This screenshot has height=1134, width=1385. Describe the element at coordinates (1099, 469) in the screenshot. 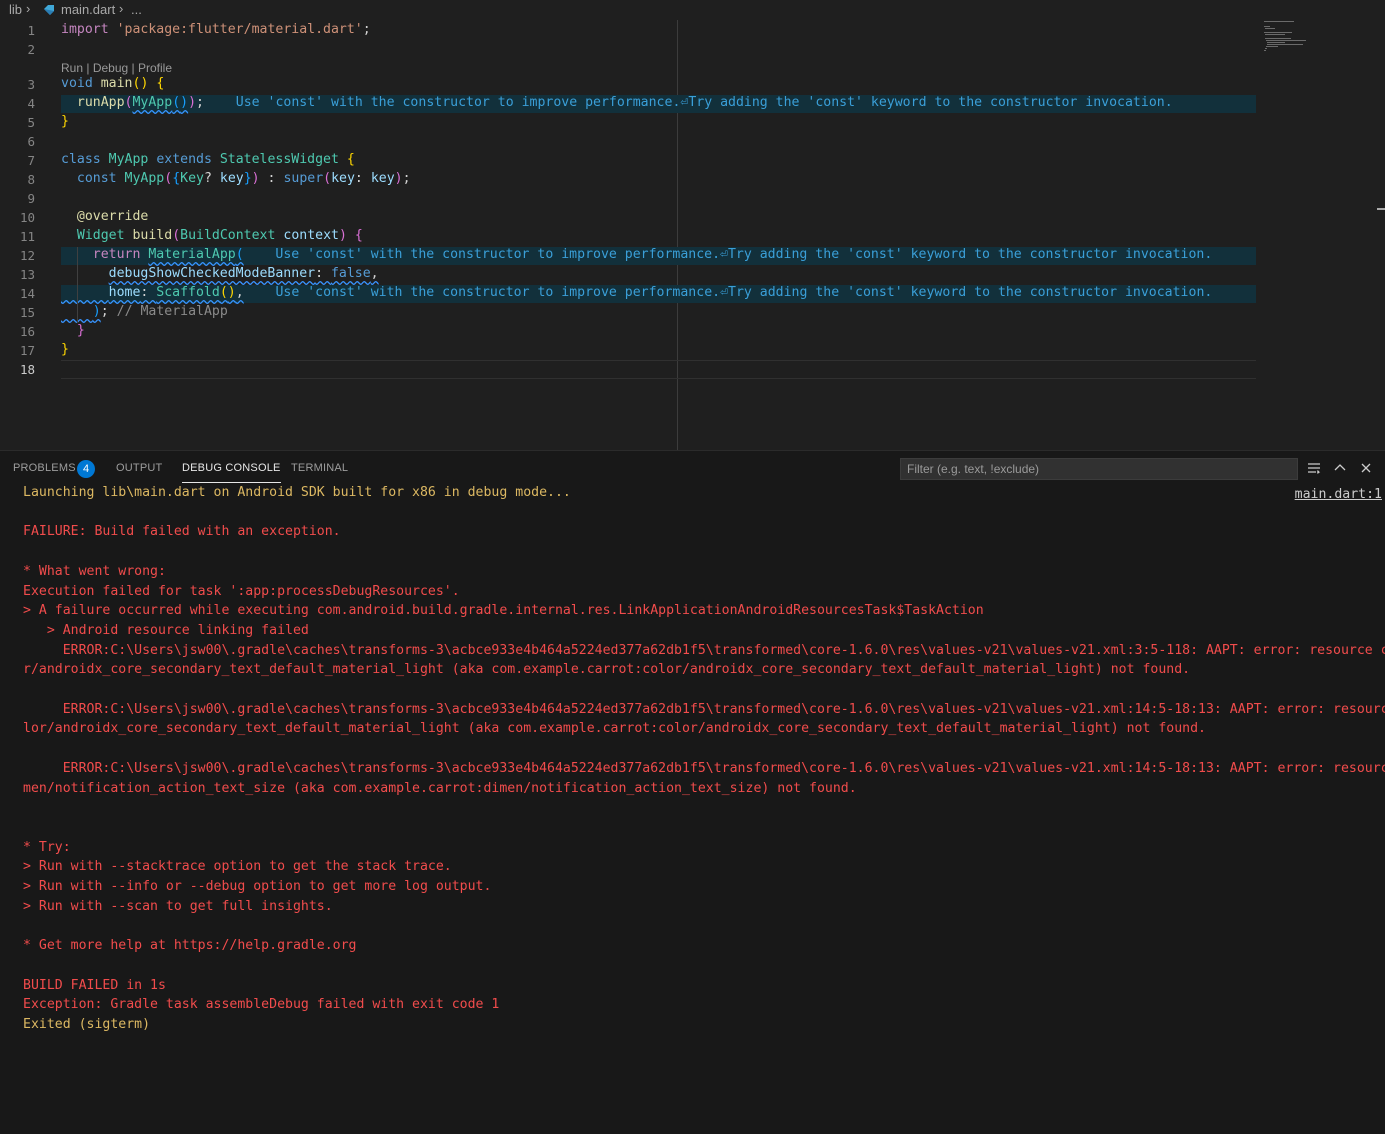

I see `filter-input` at that location.